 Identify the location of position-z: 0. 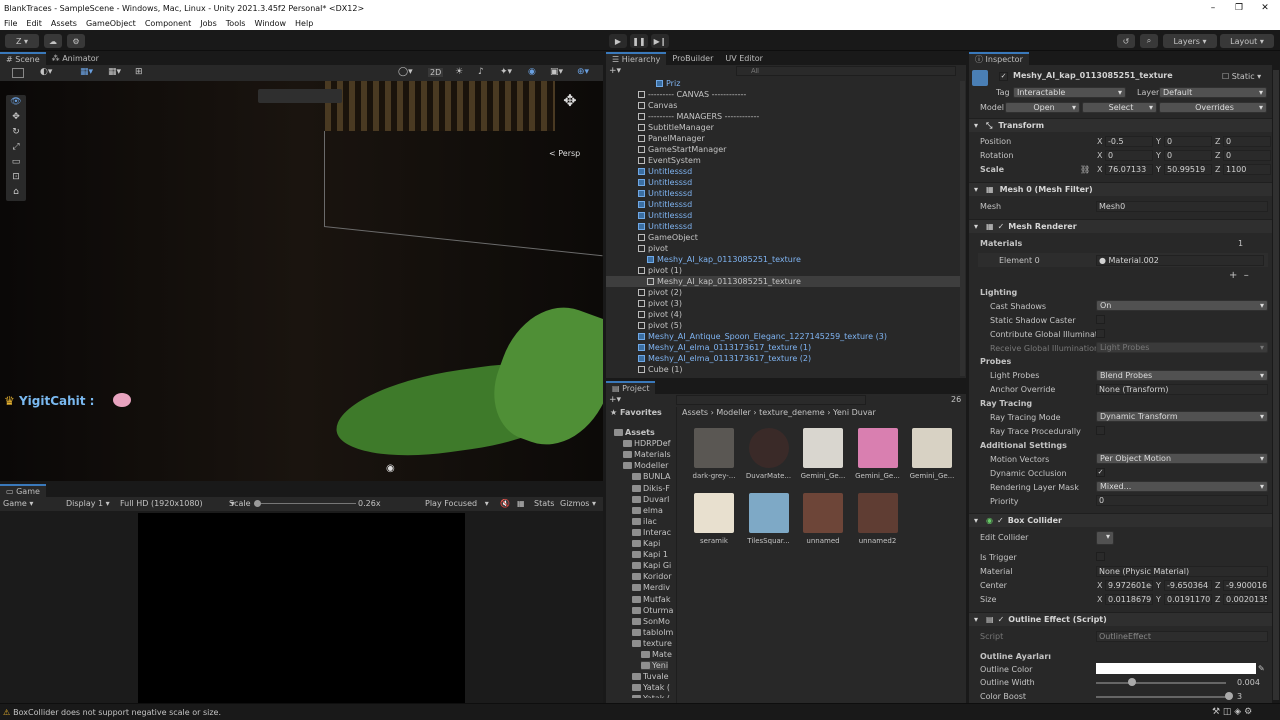
(1247, 141).